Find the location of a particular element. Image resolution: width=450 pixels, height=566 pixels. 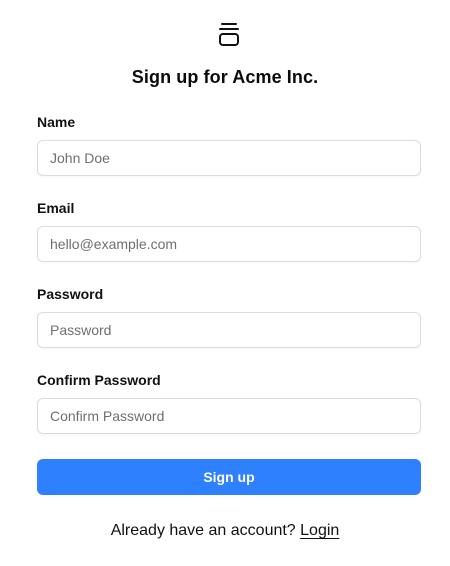

login-prompt: Already have an account? Login is located at coordinates (225, 531).